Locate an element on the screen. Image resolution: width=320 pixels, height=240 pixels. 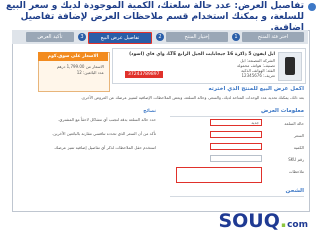
step-4-label: تأكيد العرض is located at coordinates (50, 37).